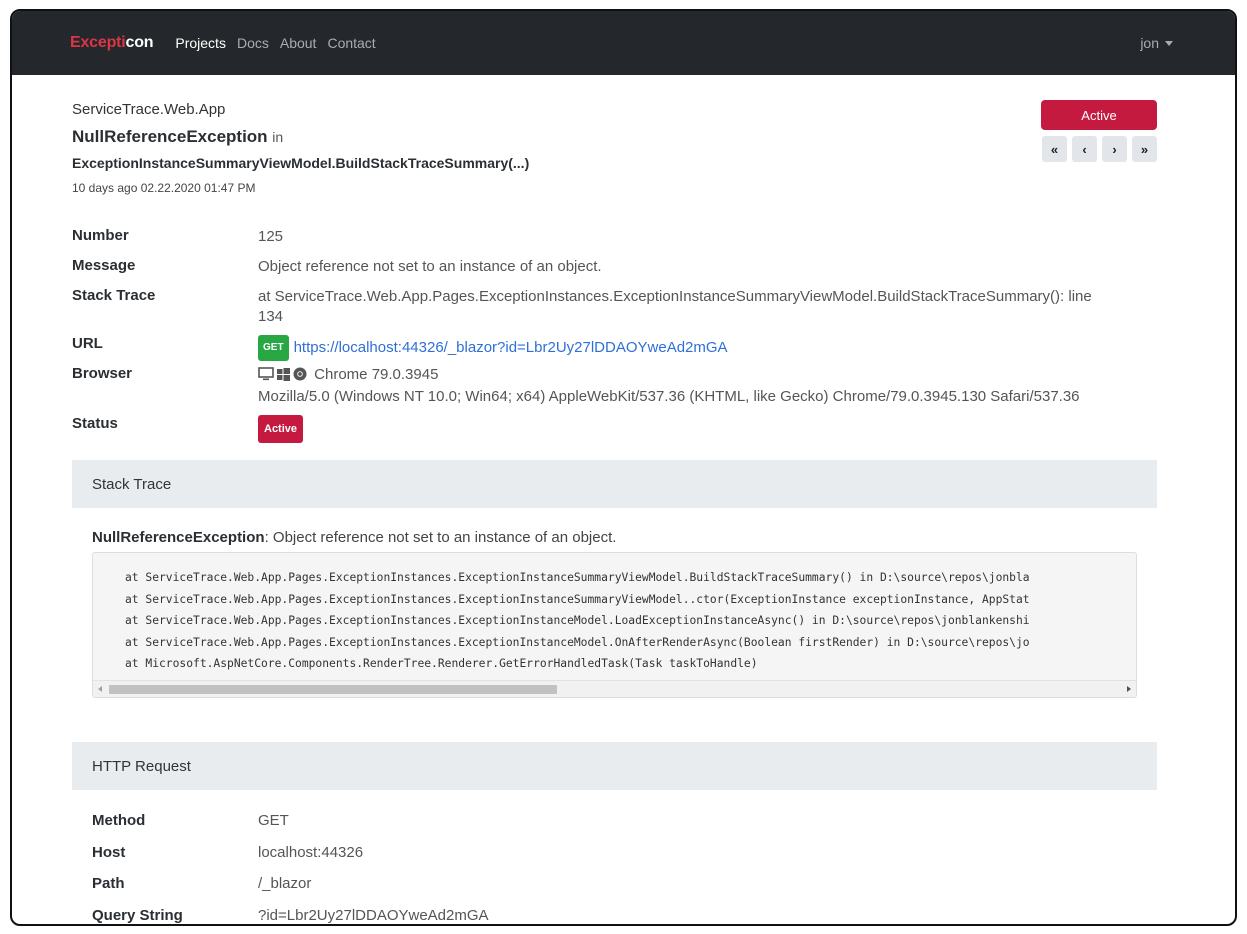 This screenshot has height=934, width=1247. Describe the element at coordinates (139, 42) in the screenshot. I see `brand-part-2: con` at that location.